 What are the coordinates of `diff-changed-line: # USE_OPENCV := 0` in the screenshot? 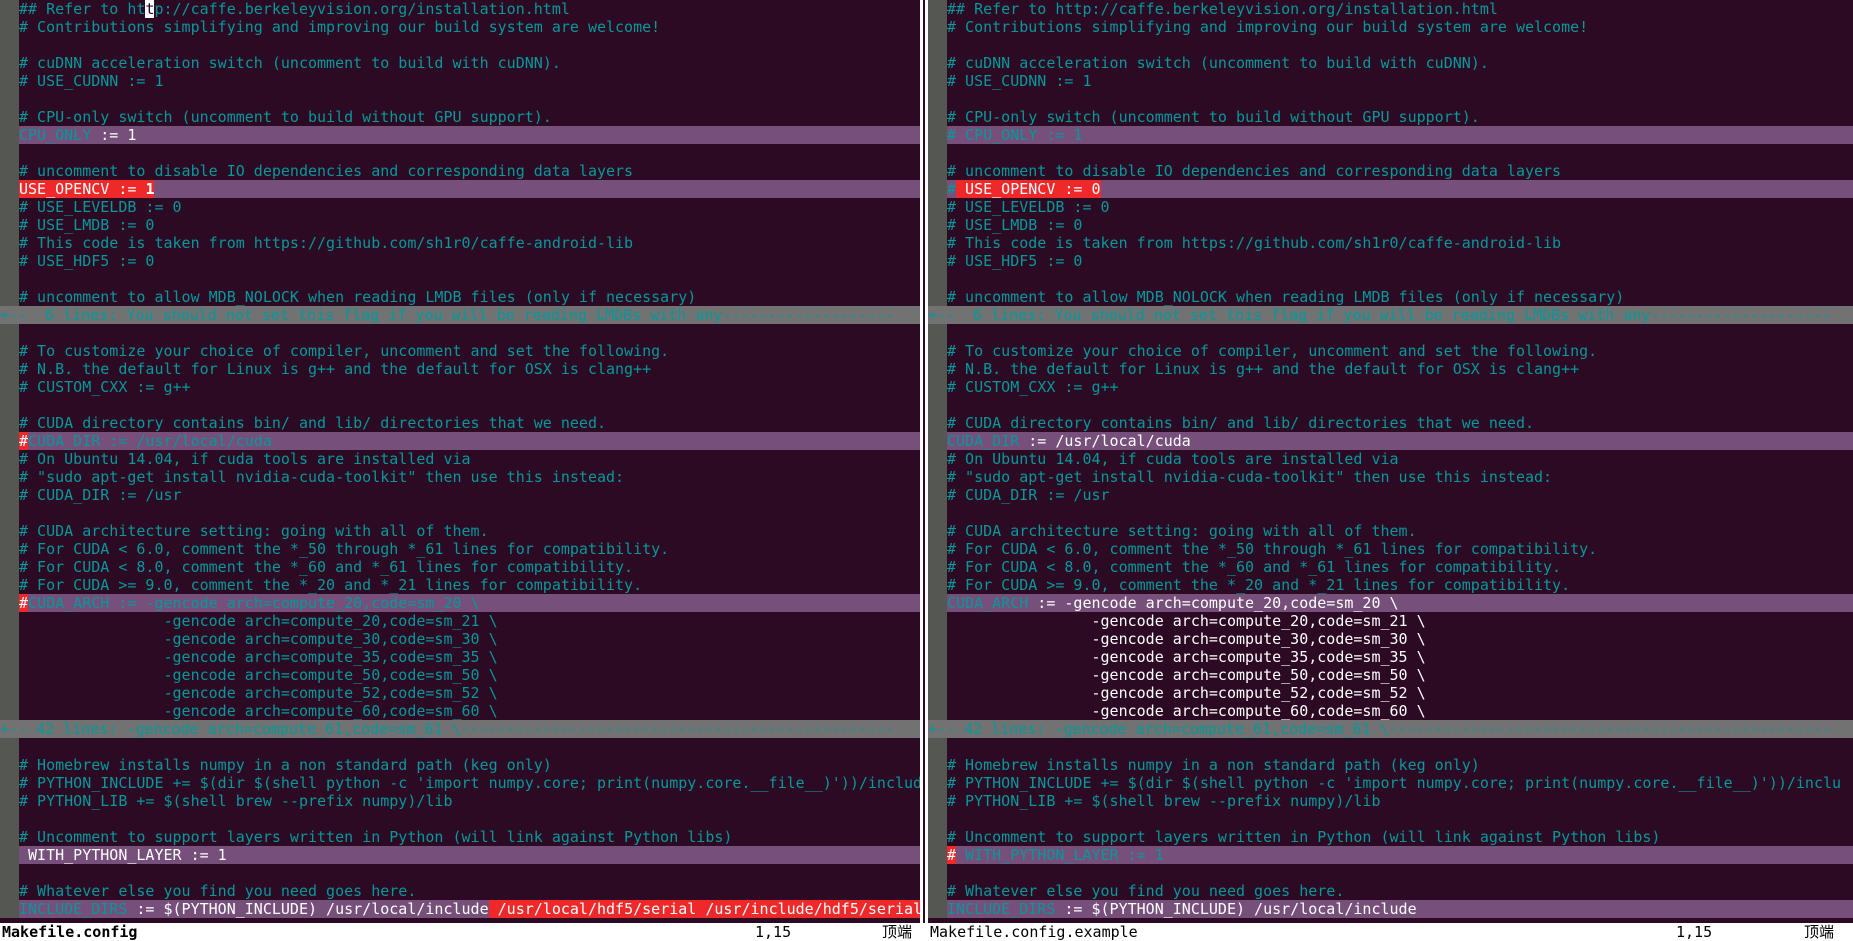 It's located at (1390, 189).